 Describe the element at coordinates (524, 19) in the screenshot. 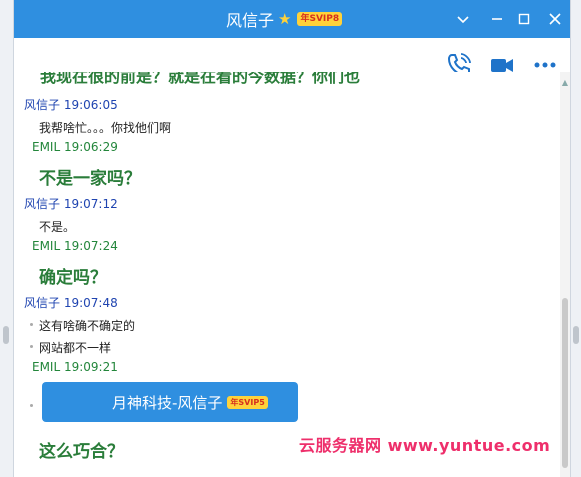

I see `maximize-button` at that location.